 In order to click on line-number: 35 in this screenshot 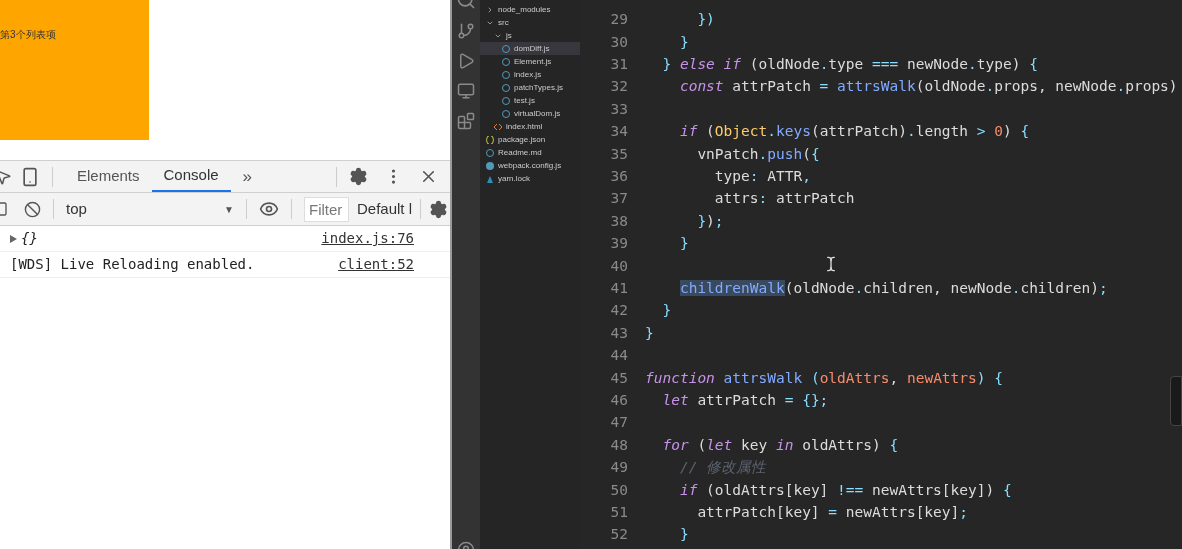, I will do `click(618, 154)`.